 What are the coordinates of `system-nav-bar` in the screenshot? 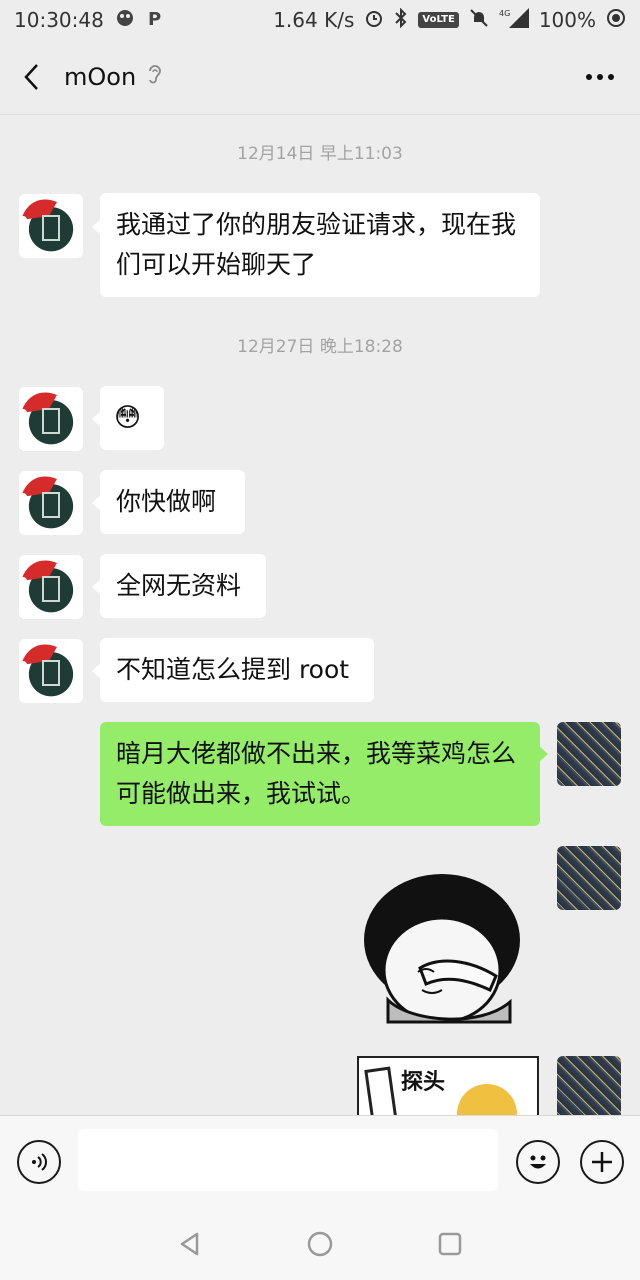 It's located at (320, 1243).